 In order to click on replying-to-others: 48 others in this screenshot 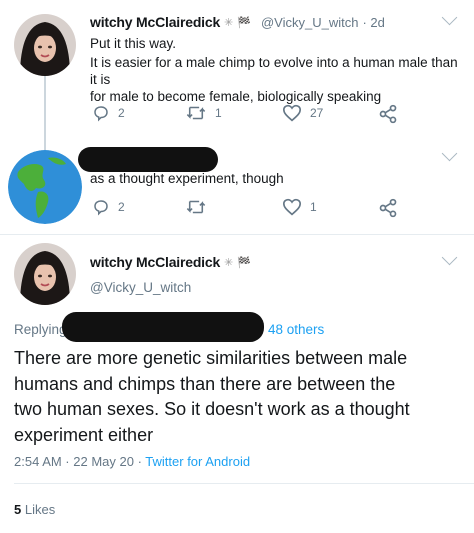, I will do `click(296, 329)`.